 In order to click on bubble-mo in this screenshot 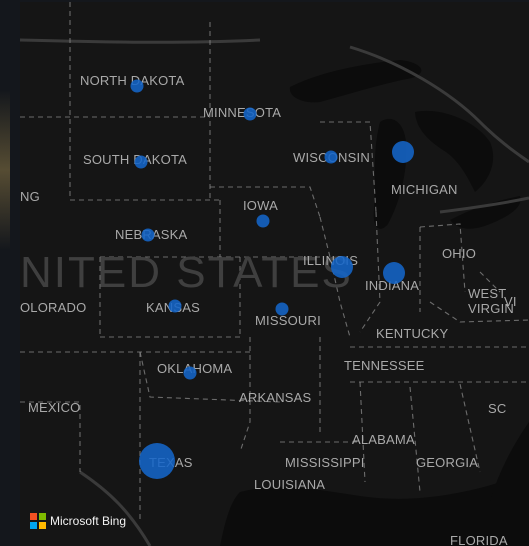, I will do `click(282, 309)`.